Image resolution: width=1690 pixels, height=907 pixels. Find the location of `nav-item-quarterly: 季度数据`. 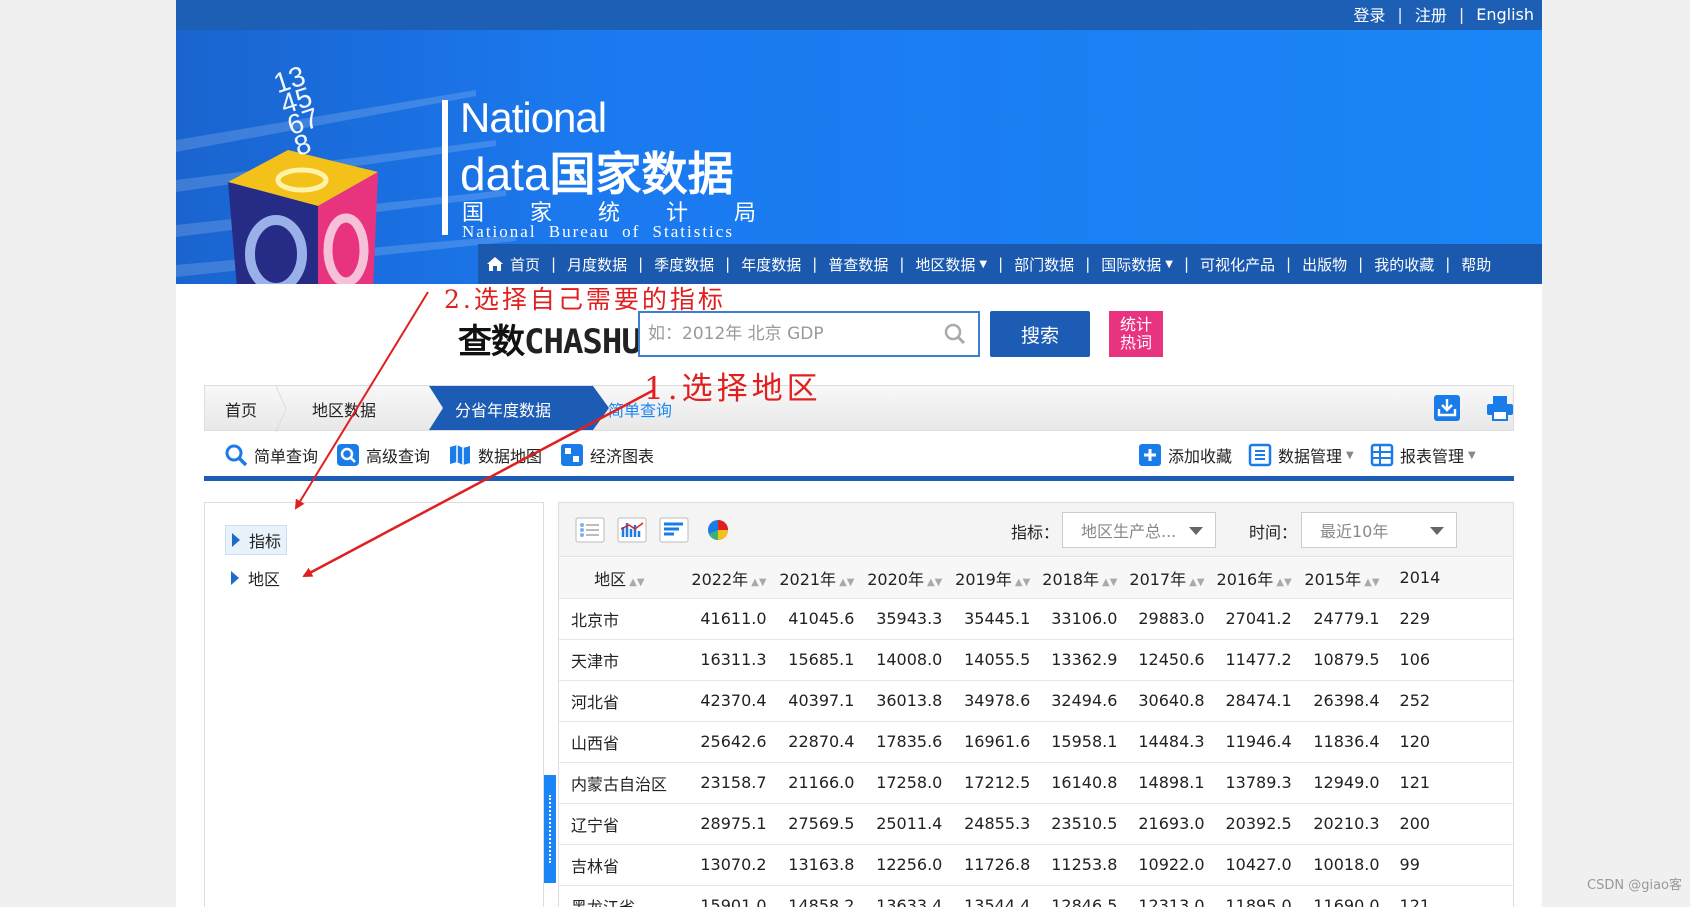

nav-item-quarterly: 季度数据 is located at coordinates (684, 264).